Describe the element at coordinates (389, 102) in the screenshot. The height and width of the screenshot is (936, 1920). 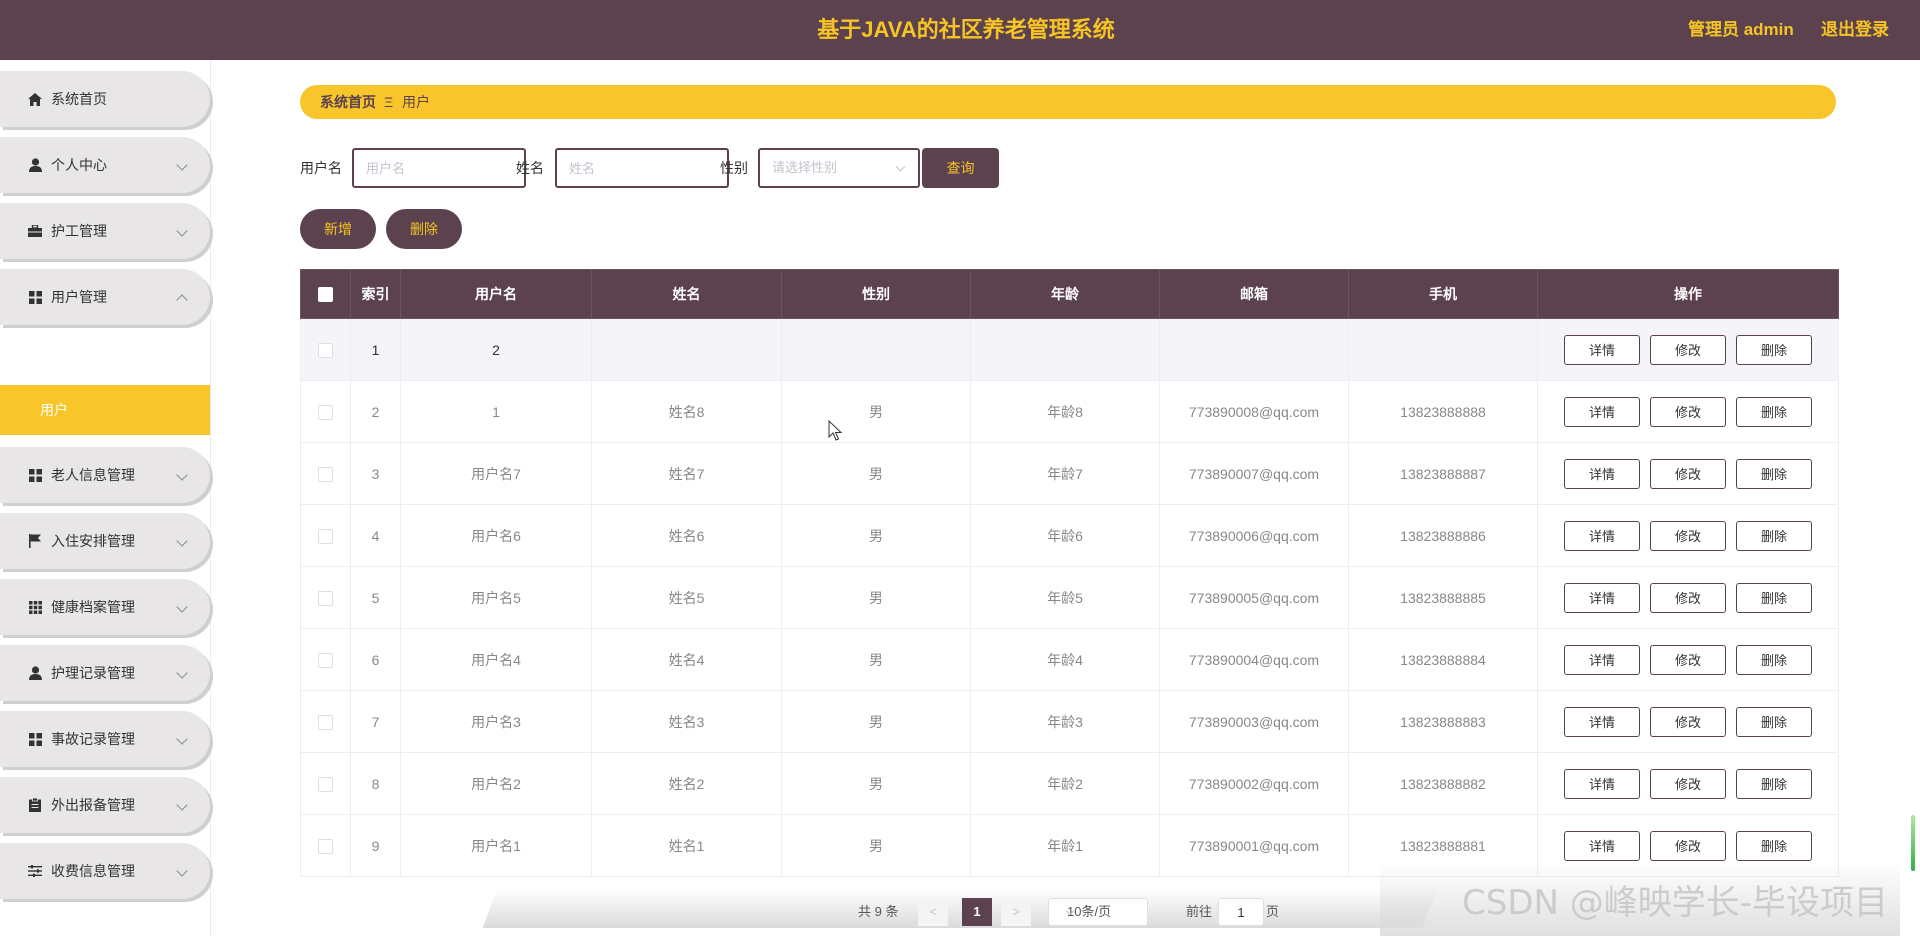
I see `breadcrumb-separator: Ξ` at that location.